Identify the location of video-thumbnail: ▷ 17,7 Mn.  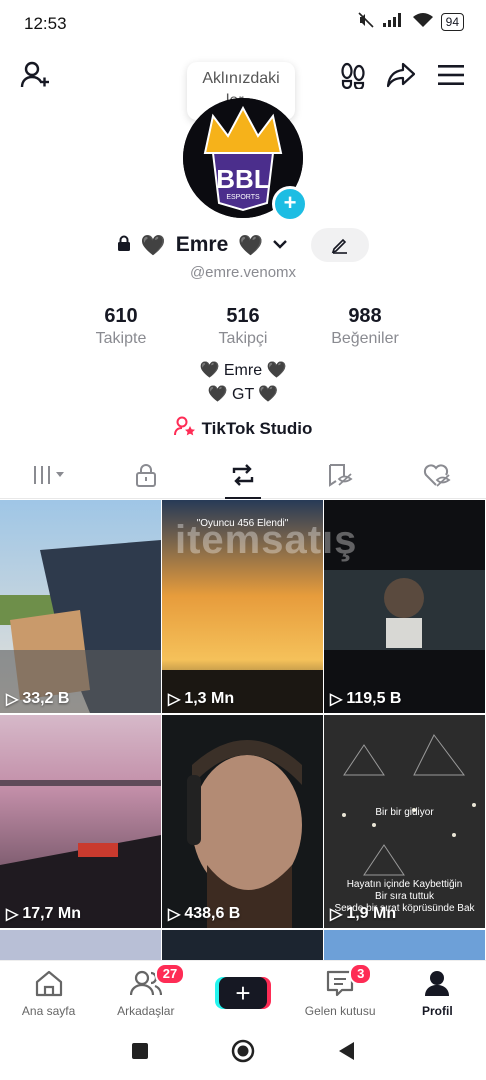
(80, 821).